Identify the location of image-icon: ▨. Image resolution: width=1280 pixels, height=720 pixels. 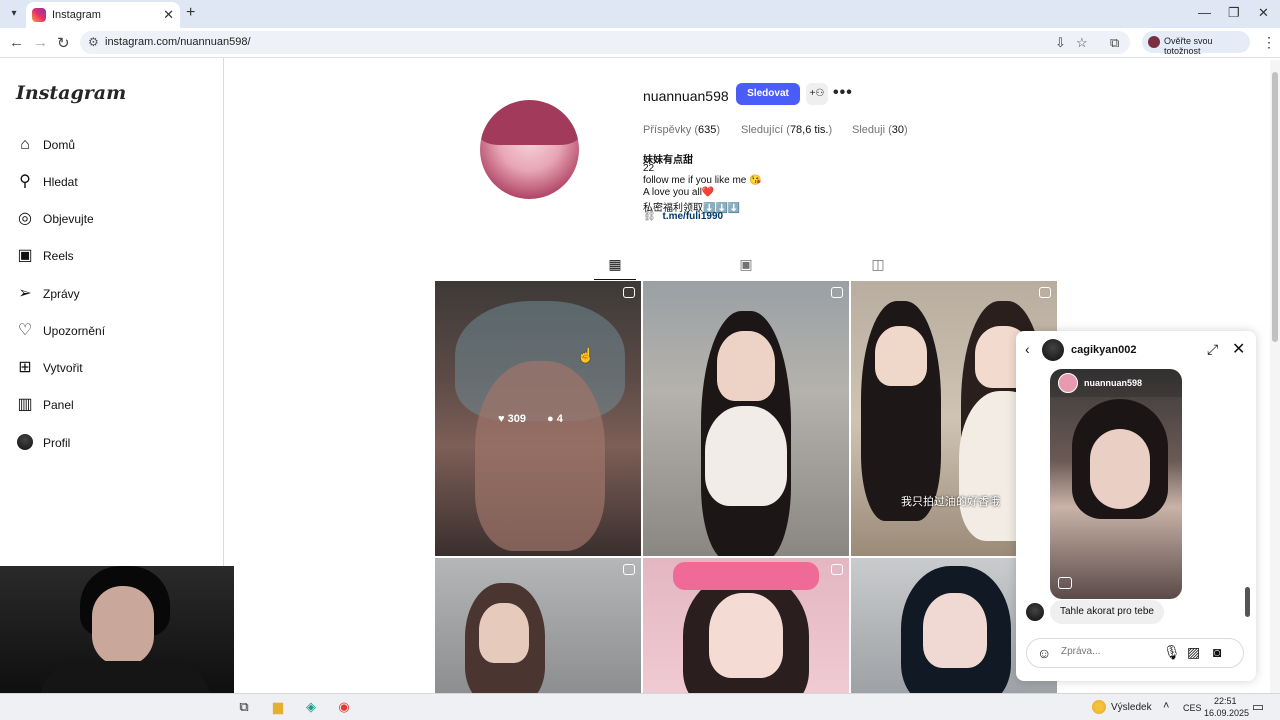
(1193, 652).